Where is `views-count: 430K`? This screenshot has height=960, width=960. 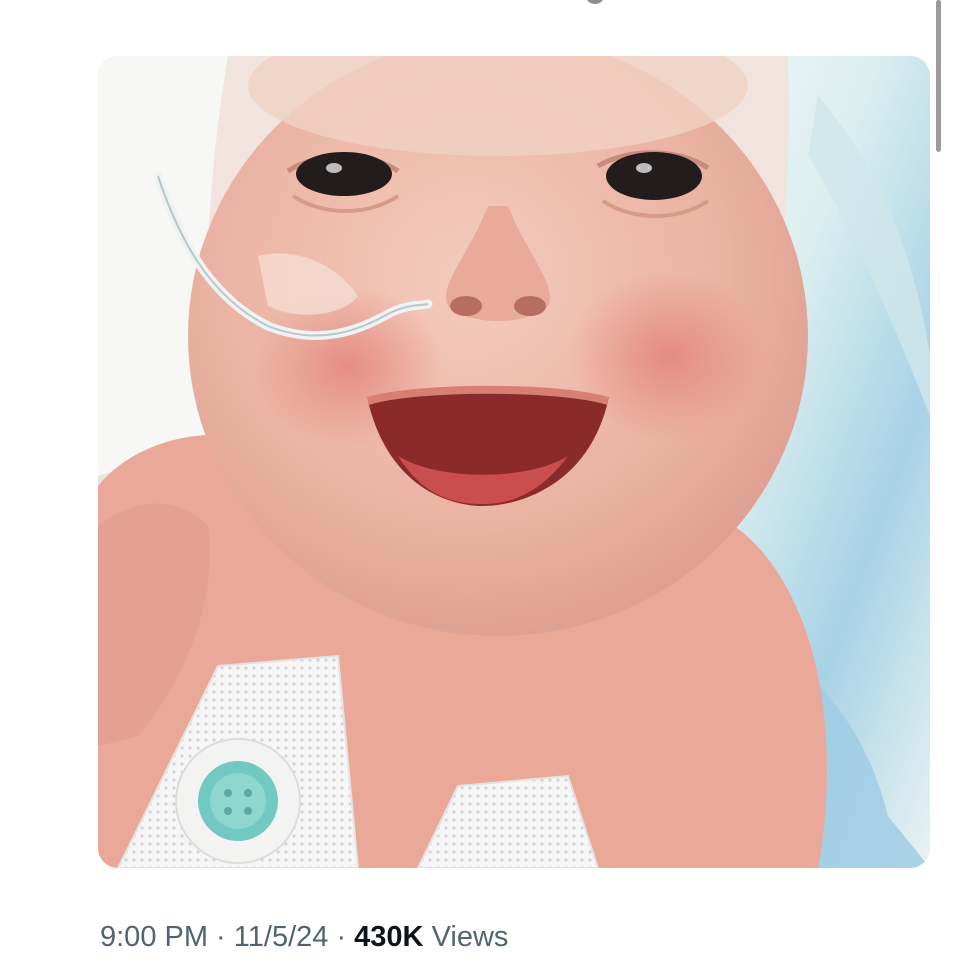 views-count: 430K is located at coordinates (389, 937).